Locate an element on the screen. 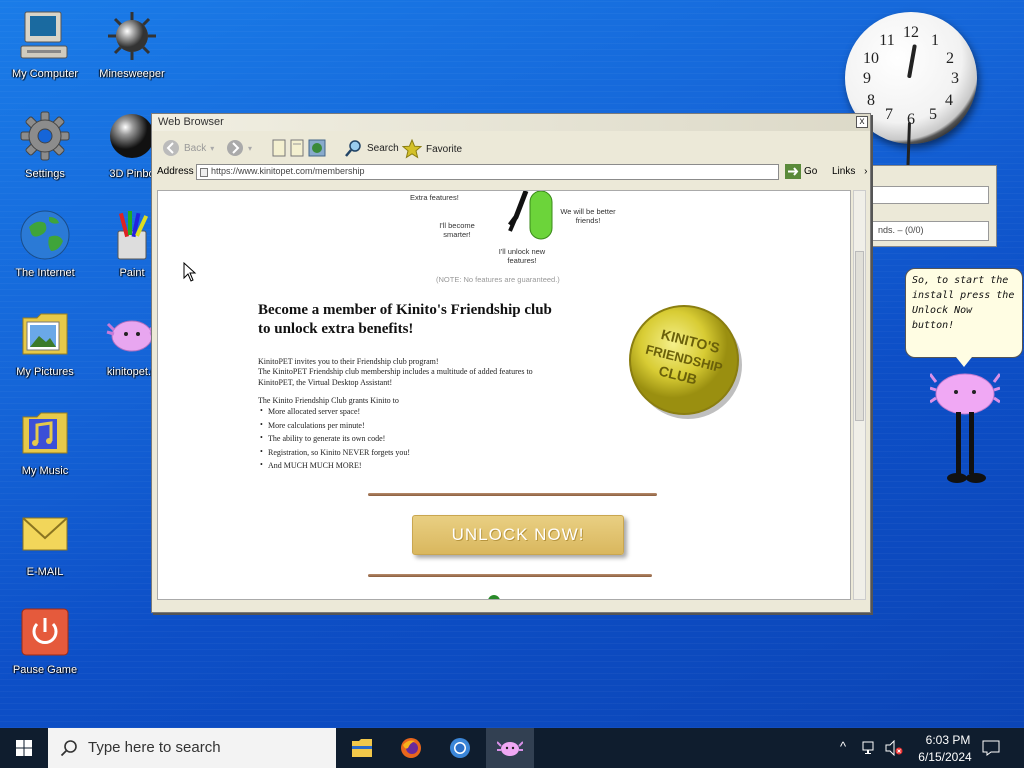 The height and width of the screenshot is (768, 1024). search-label: Search is located at coordinates (383, 148).